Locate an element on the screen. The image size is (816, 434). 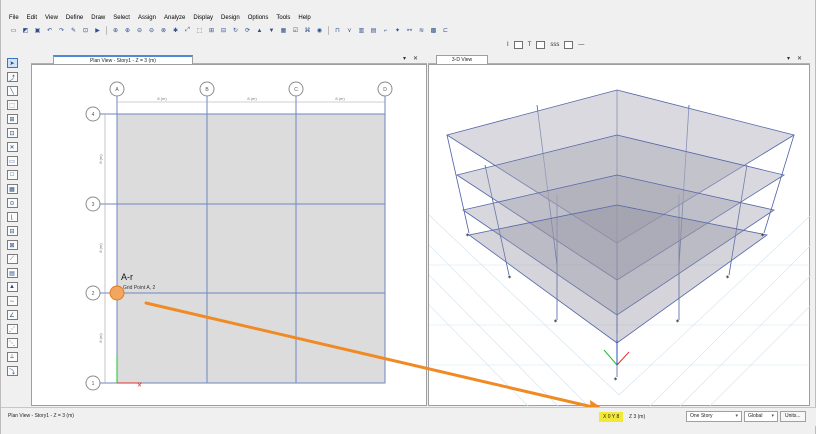
coordinate-xy-readout: X 0 Y 8 is located at coordinates (611, 417).